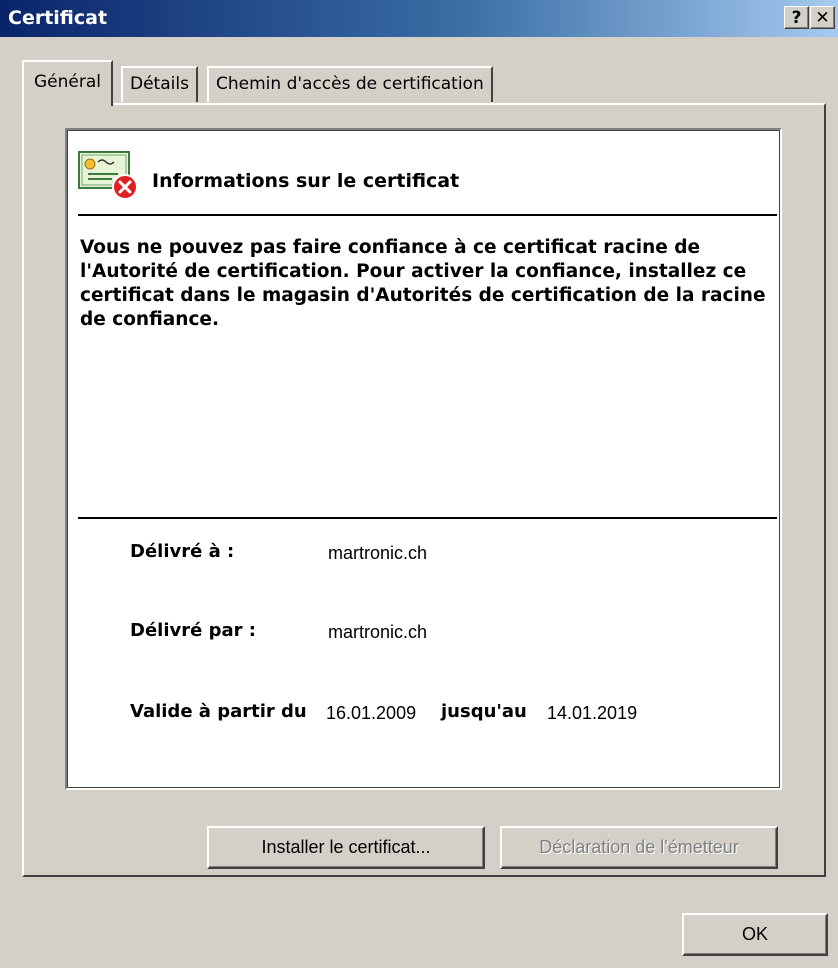  What do you see at coordinates (484, 711) in the screenshot?
I see `valid-to-label: jusqu'au` at bounding box center [484, 711].